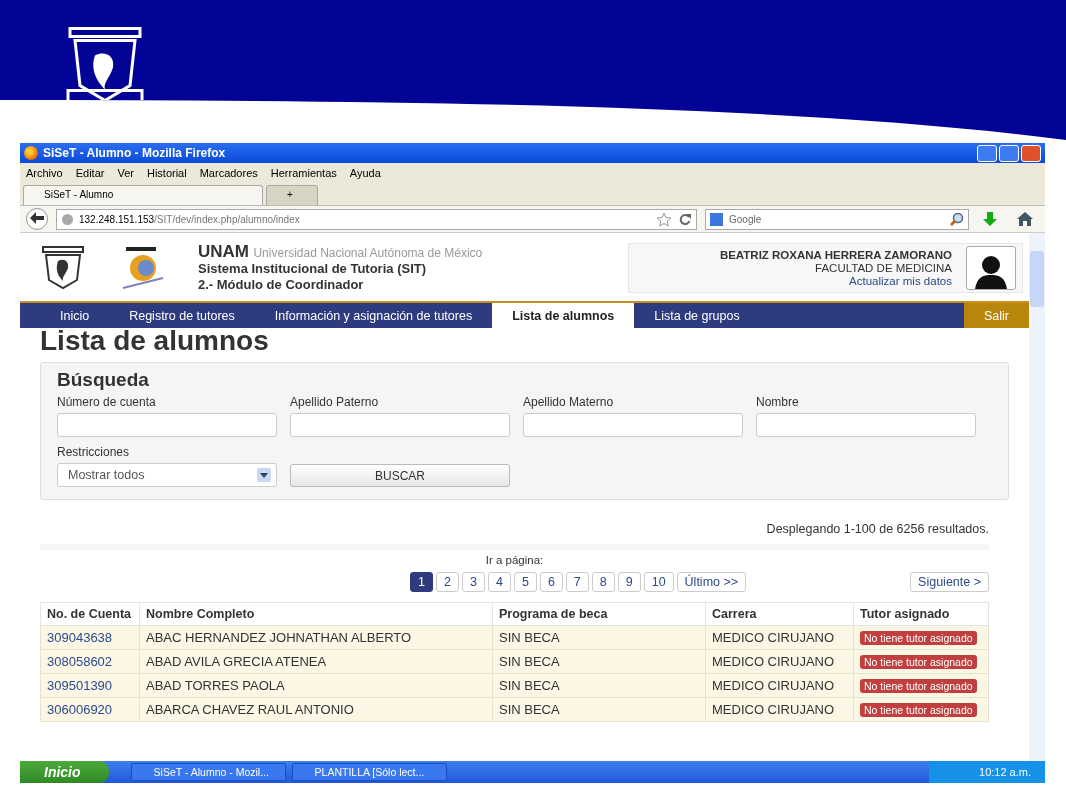  What do you see at coordinates (551, 582) in the screenshot?
I see `page-link: 6` at bounding box center [551, 582].